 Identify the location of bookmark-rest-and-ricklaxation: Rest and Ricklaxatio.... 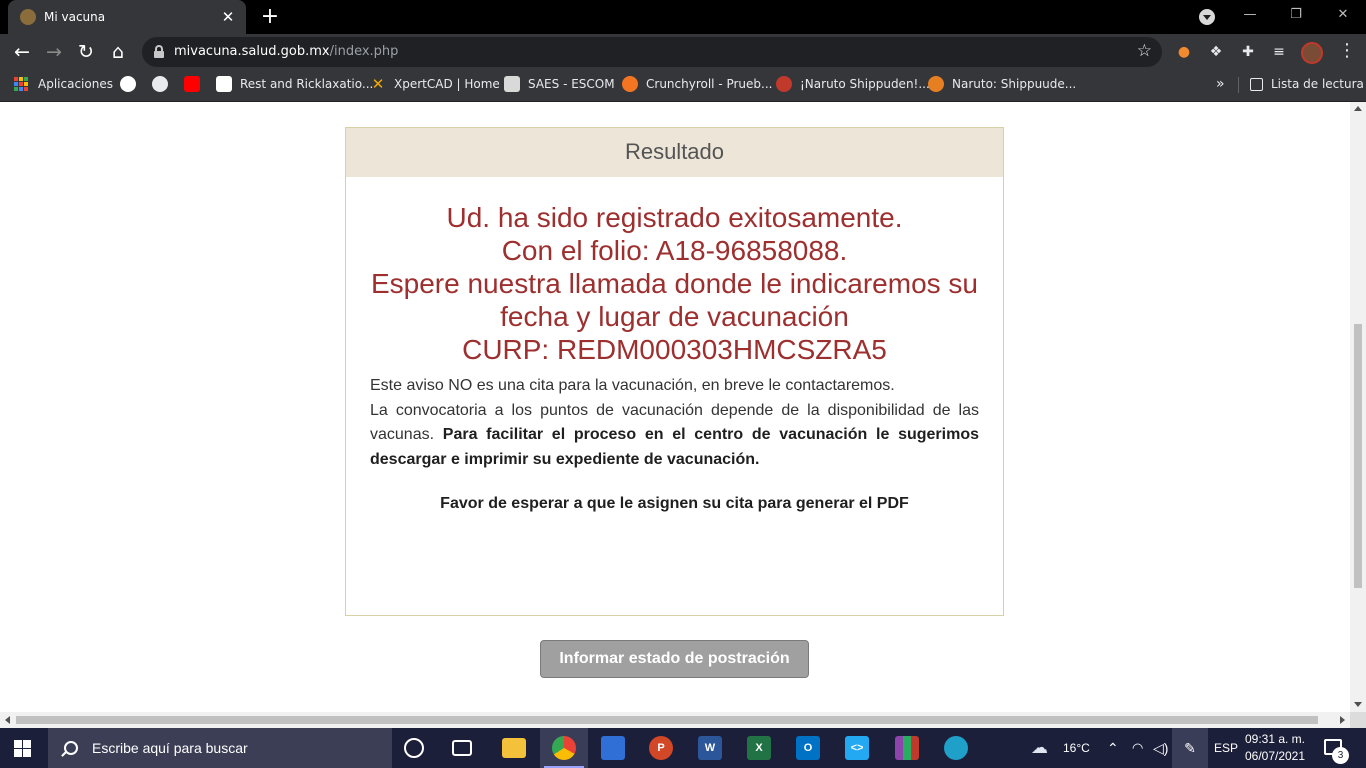
(294, 84).